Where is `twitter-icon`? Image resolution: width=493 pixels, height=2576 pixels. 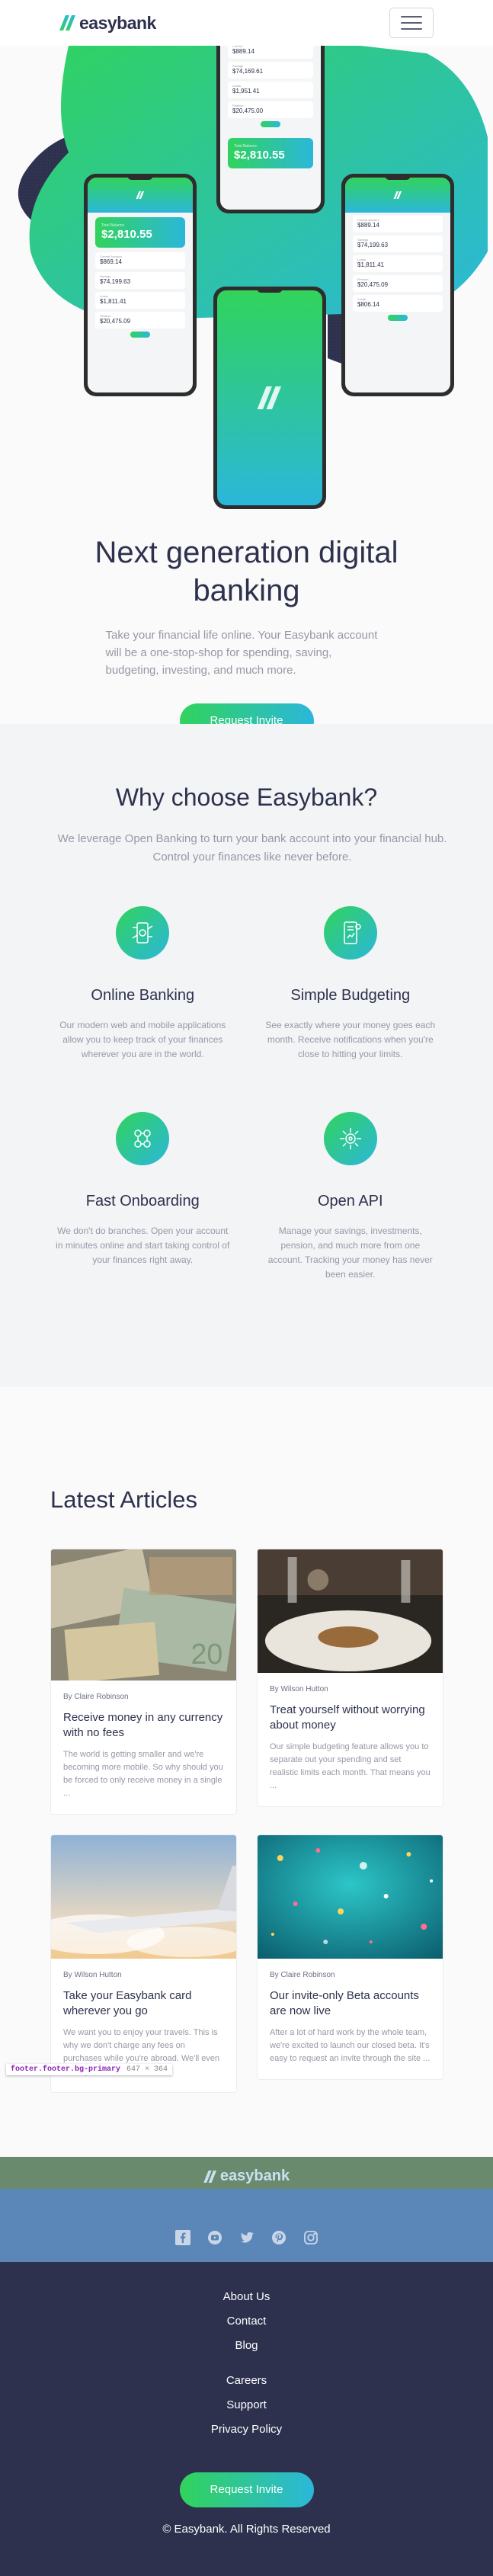 twitter-icon is located at coordinates (247, 2237).